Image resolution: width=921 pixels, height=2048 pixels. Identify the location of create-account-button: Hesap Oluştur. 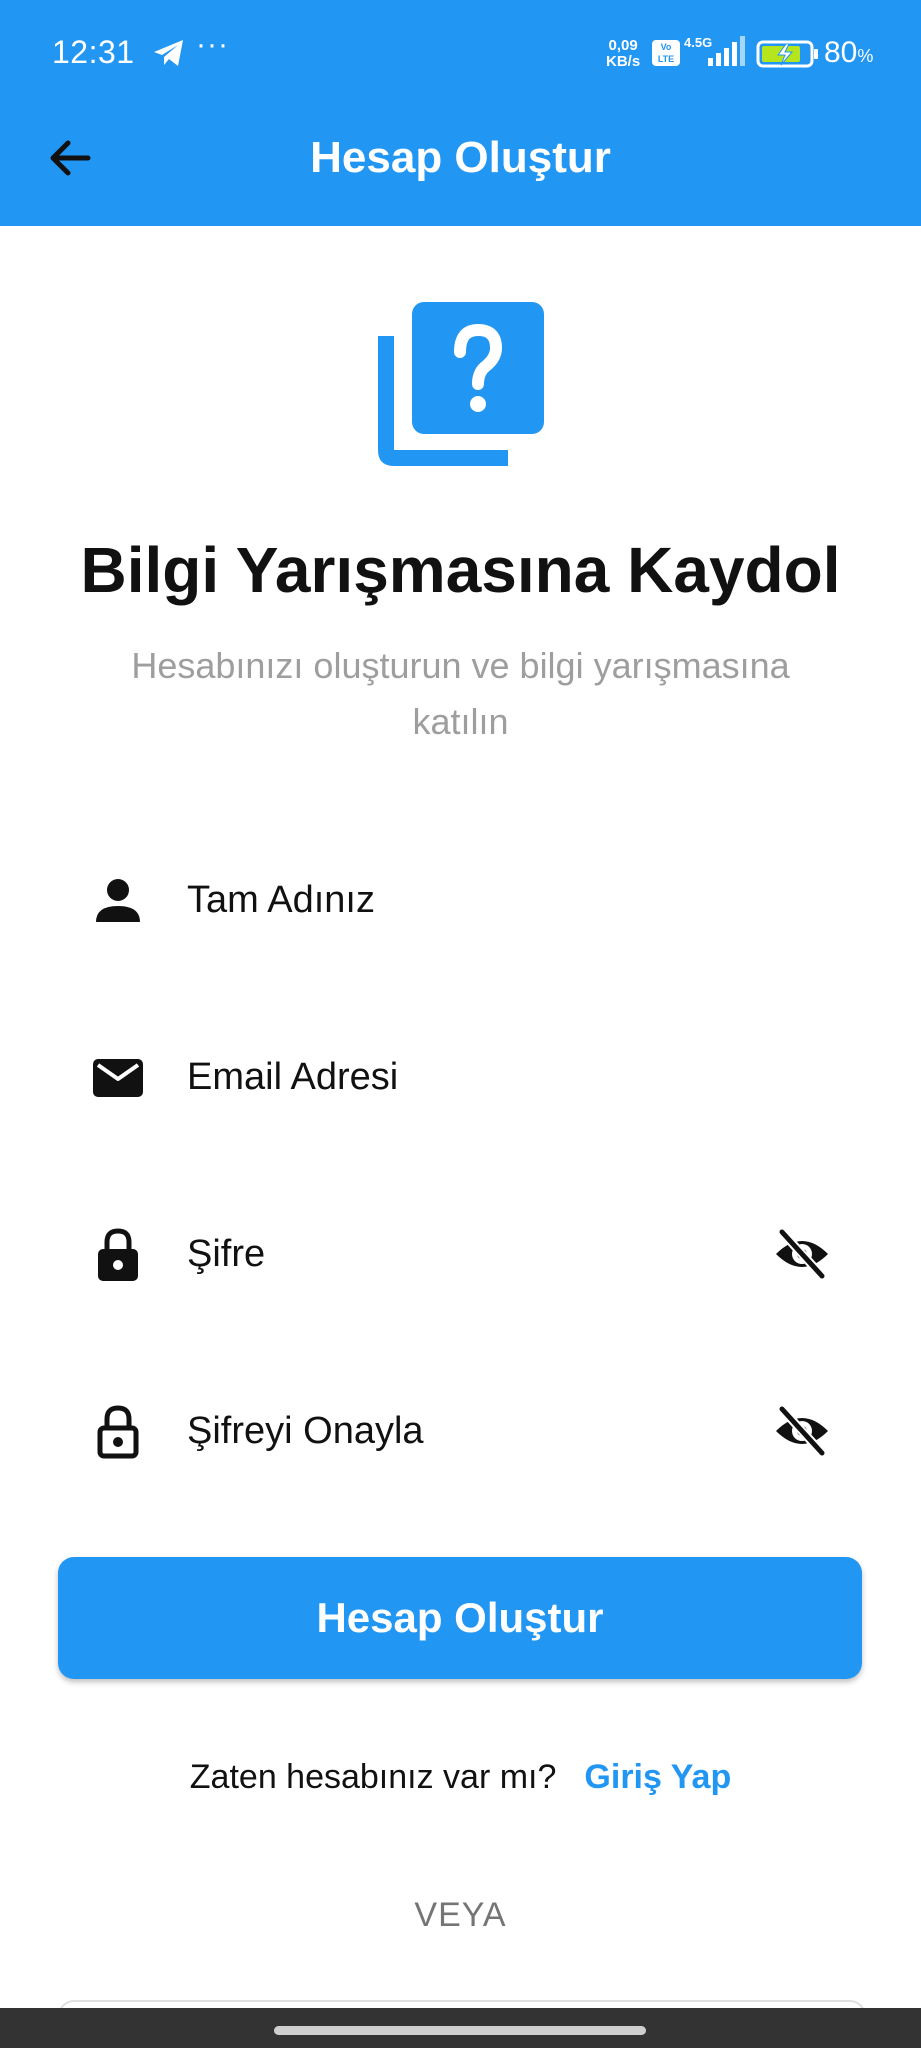
(460, 1618).